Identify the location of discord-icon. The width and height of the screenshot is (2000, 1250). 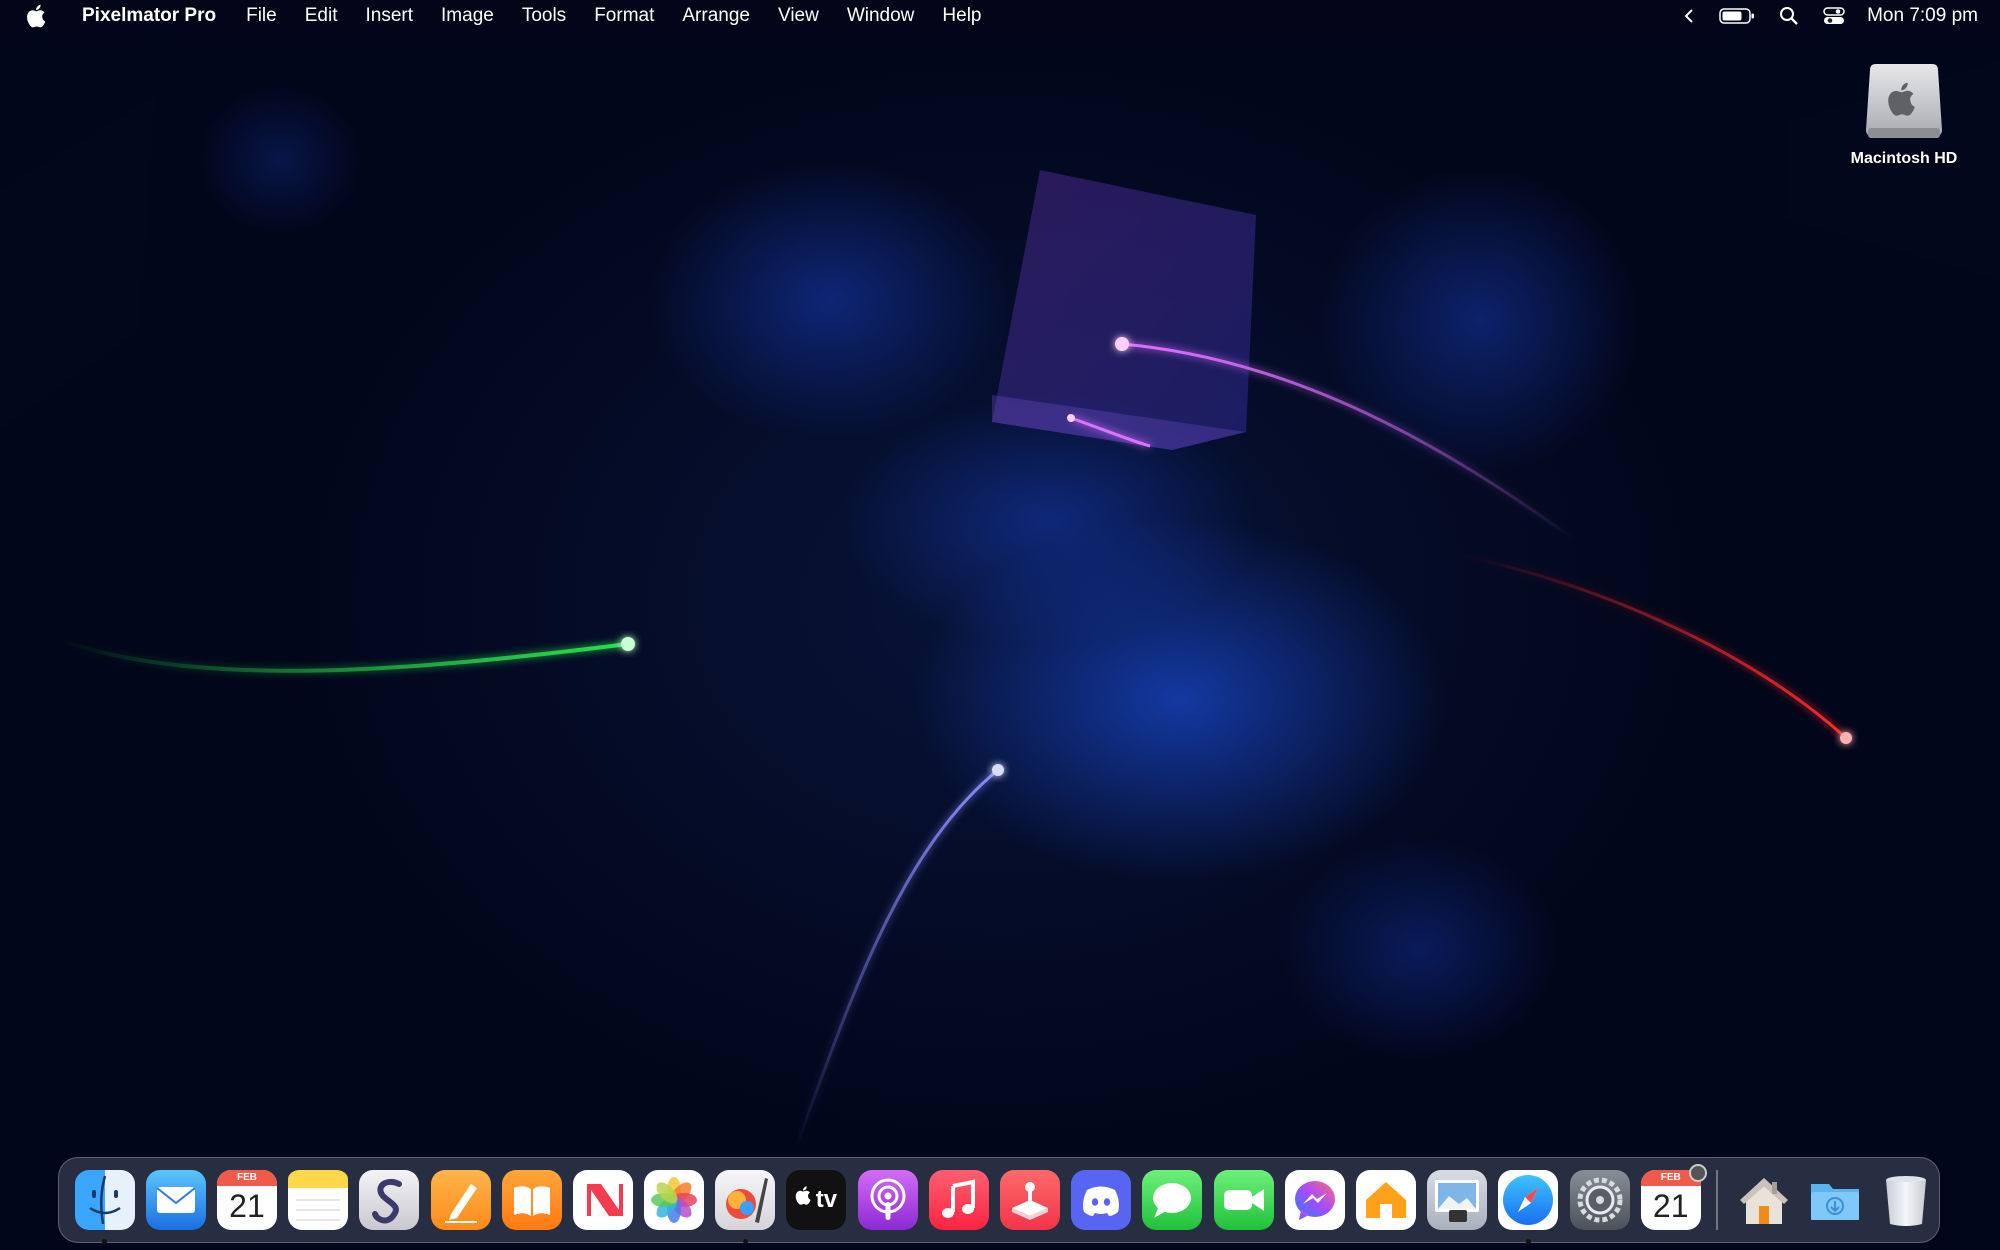
(1101, 1201).